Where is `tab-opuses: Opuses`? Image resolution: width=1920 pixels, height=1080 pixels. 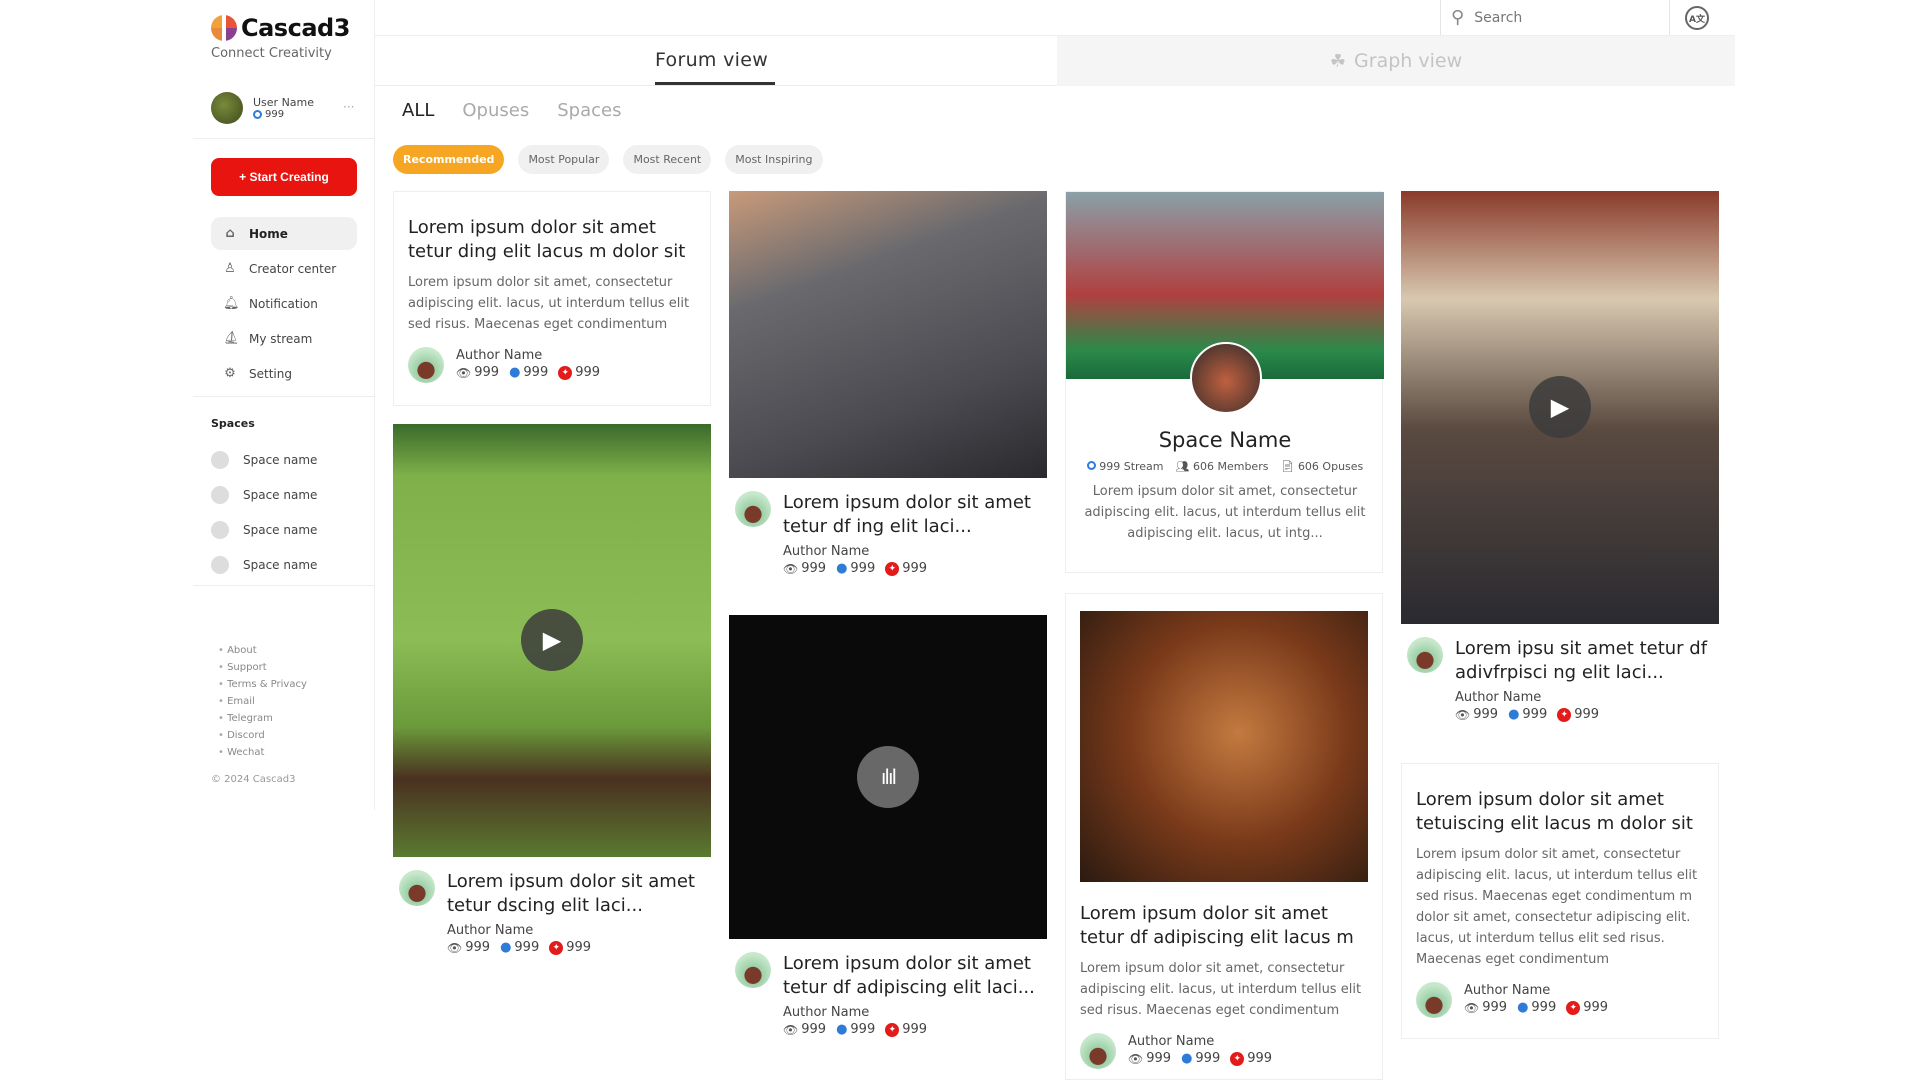
tab-opuses: Opuses is located at coordinates (495, 110).